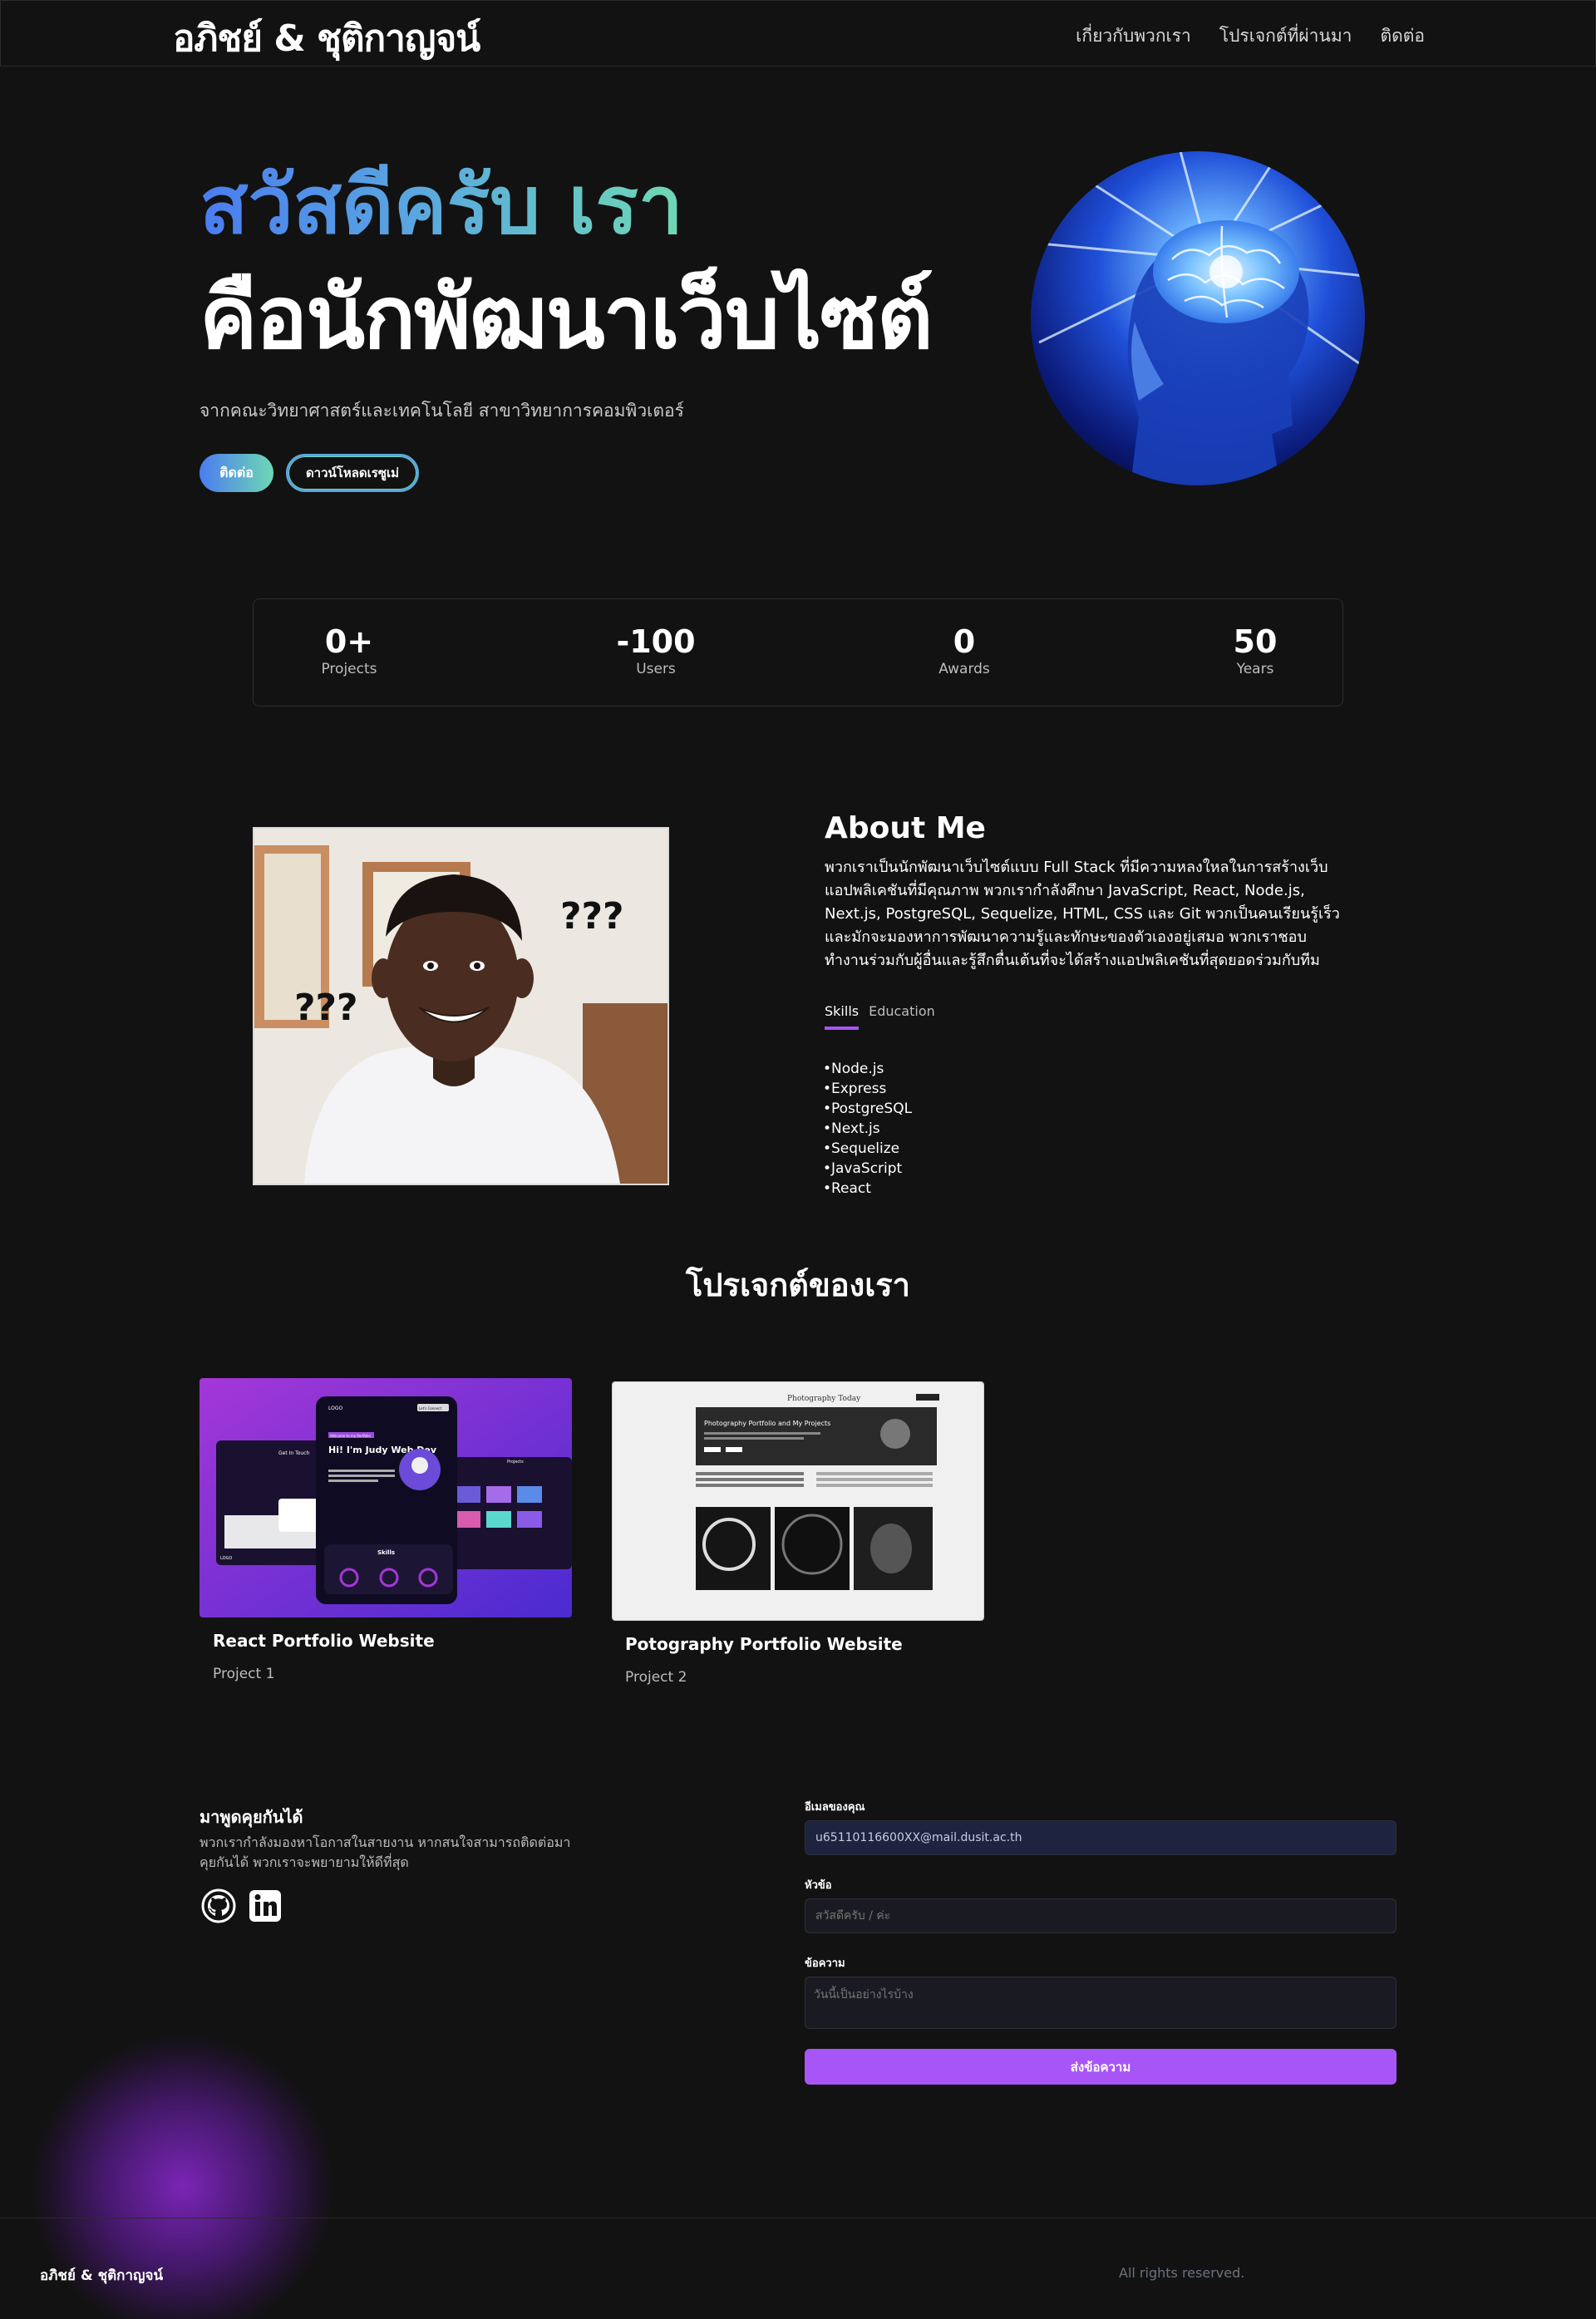  What do you see at coordinates (835, 1807) in the screenshot?
I see `email-label: อีเมลของคุณ` at bounding box center [835, 1807].